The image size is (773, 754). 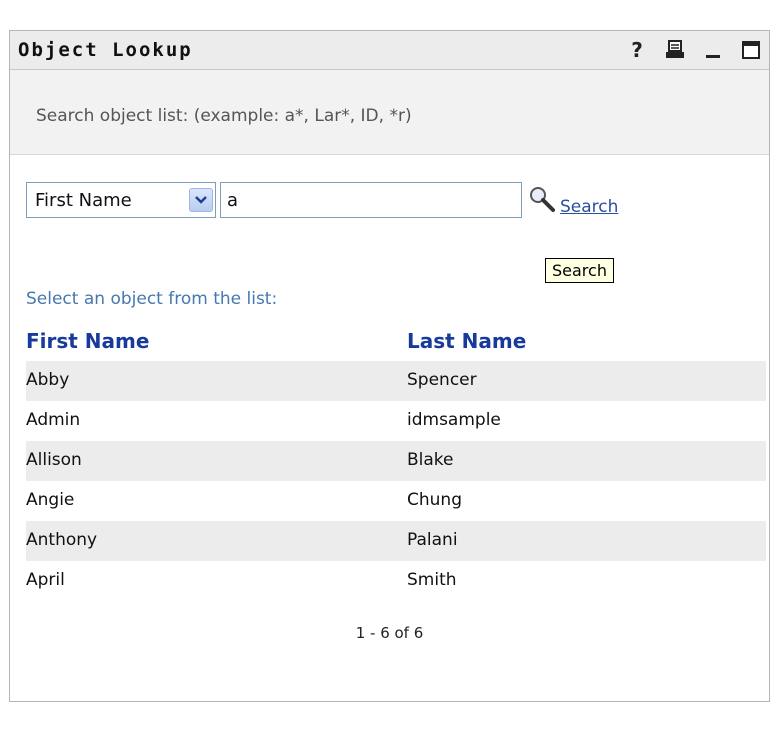 What do you see at coordinates (751, 50) in the screenshot?
I see `maximize-icon` at bounding box center [751, 50].